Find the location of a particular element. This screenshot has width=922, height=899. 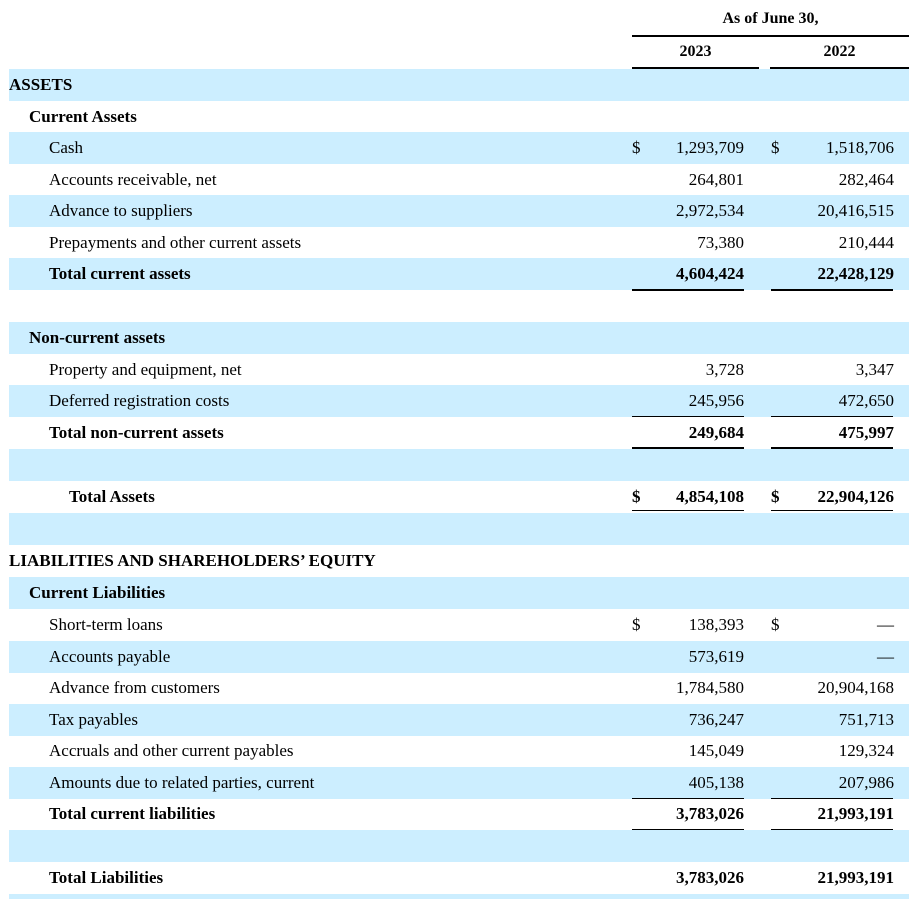

row-label: Advance from customers is located at coordinates (134, 687).